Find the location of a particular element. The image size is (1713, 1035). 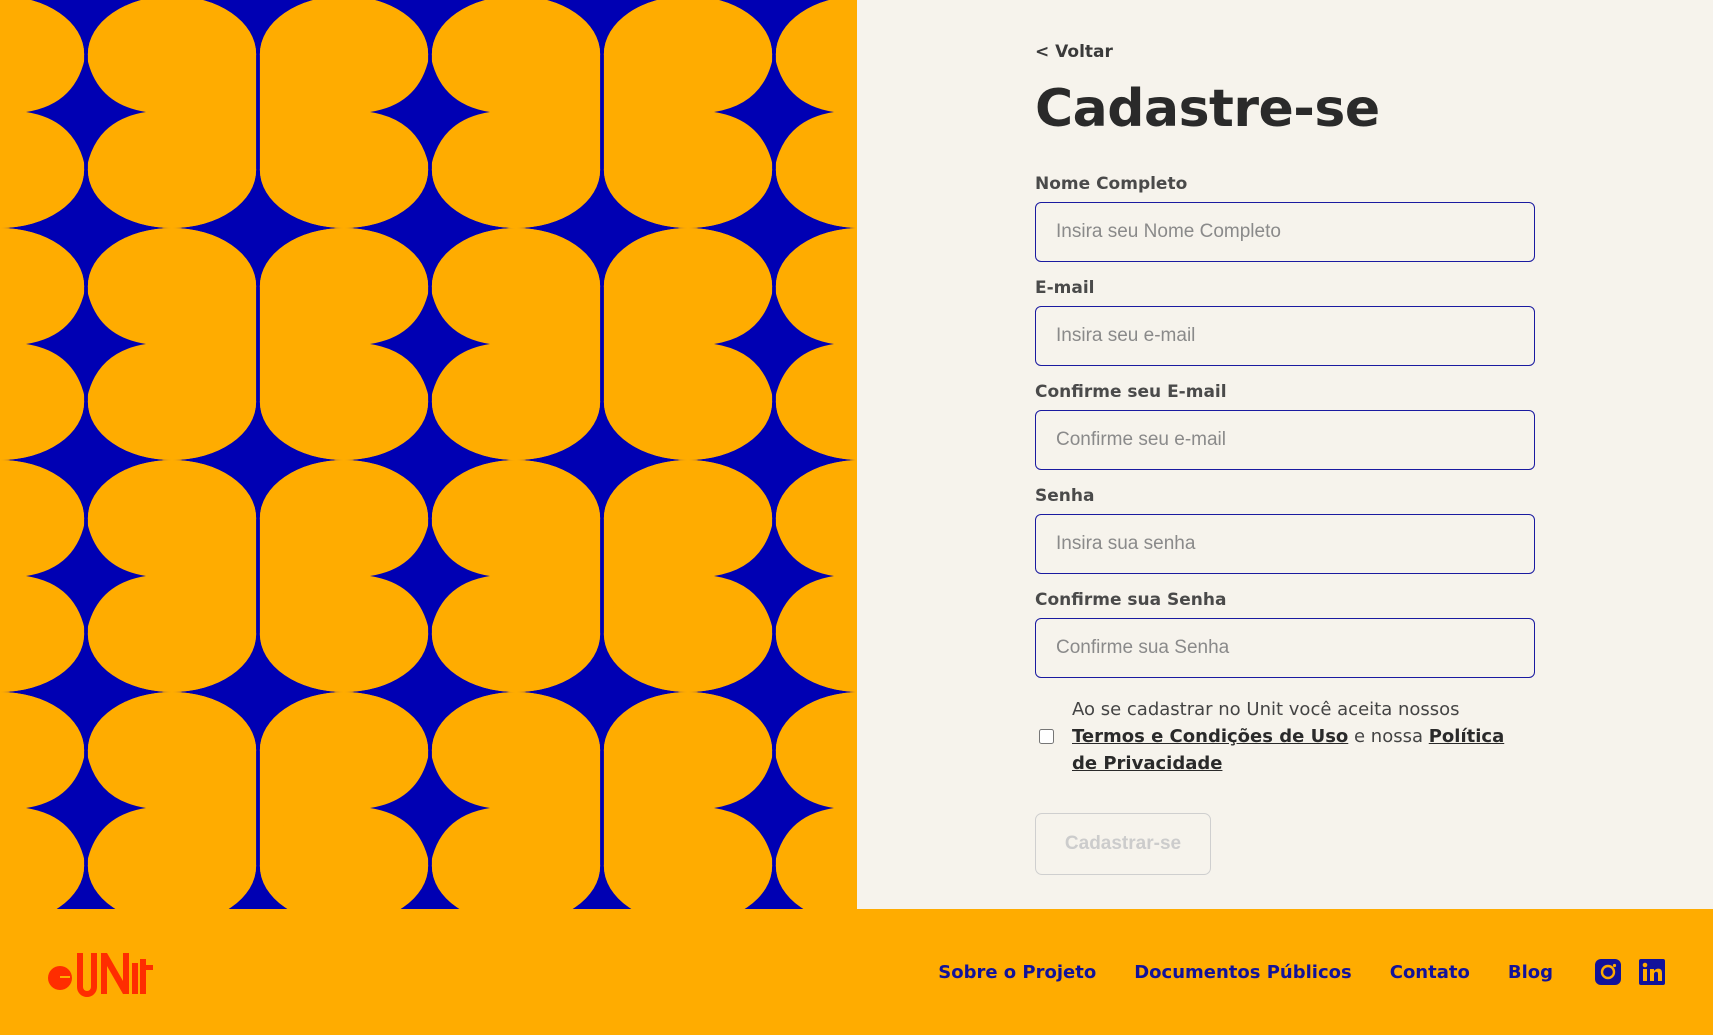

confirm-password-label: Confirme sua Senha is located at coordinates (1131, 599).